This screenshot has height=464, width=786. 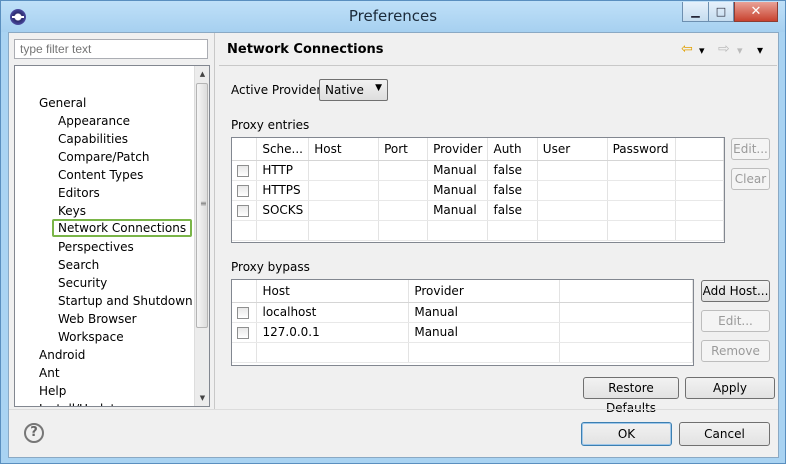 What do you see at coordinates (750, 179) in the screenshot?
I see `proxy-clear-button: Clear` at bounding box center [750, 179].